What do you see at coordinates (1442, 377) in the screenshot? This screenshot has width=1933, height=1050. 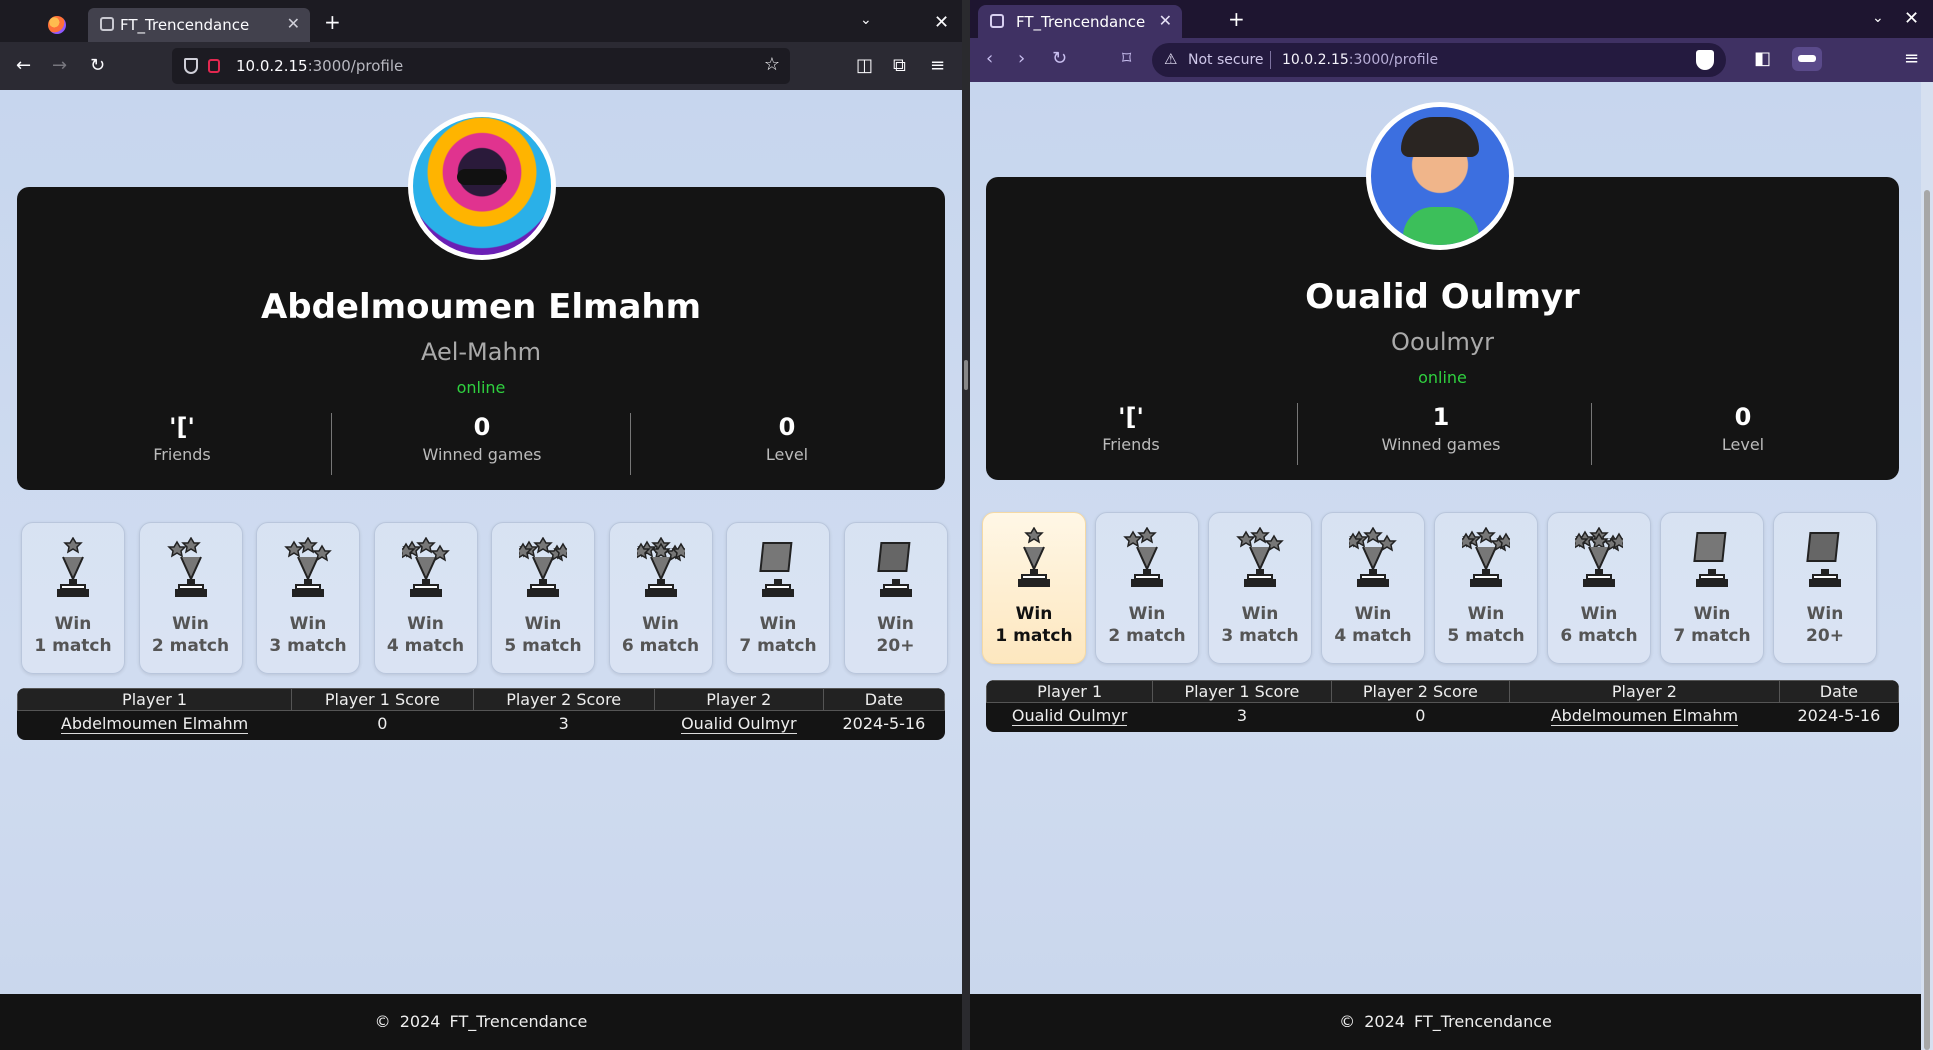 I see `status-badge: online` at bounding box center [1442, 377].